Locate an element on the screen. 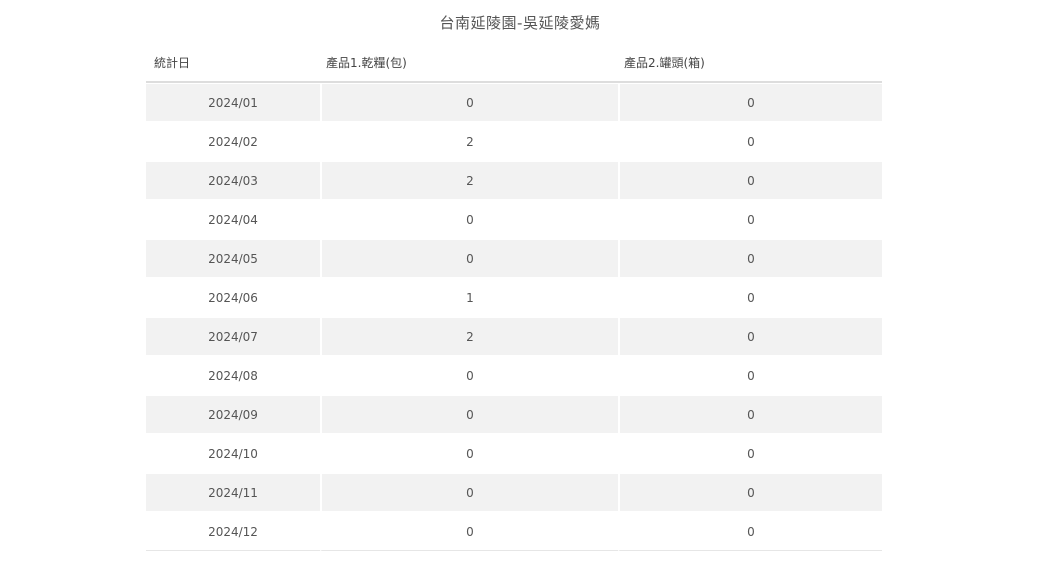  table-row: 2024/04 0 0 is located at coordinates (514, 219).